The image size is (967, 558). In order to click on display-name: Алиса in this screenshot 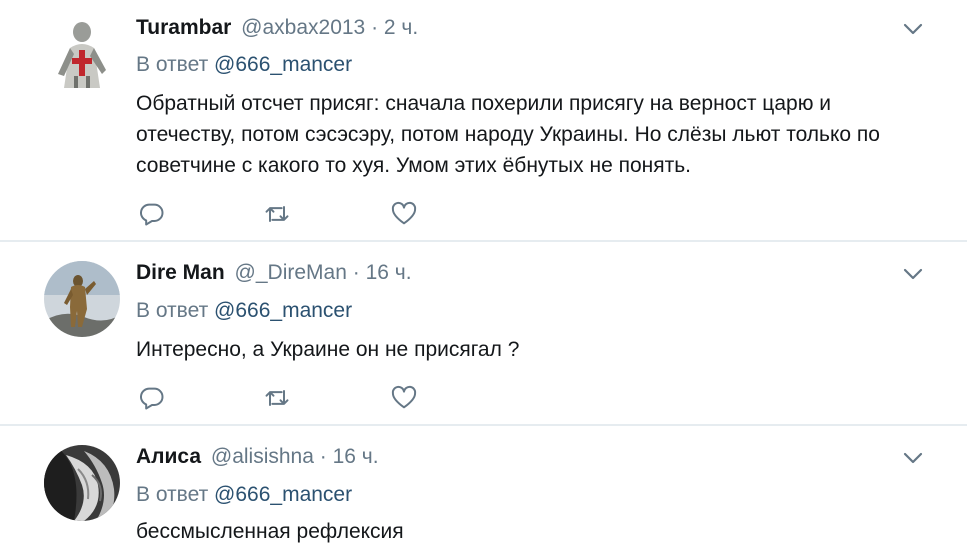, I will do `click(168, 456)`.